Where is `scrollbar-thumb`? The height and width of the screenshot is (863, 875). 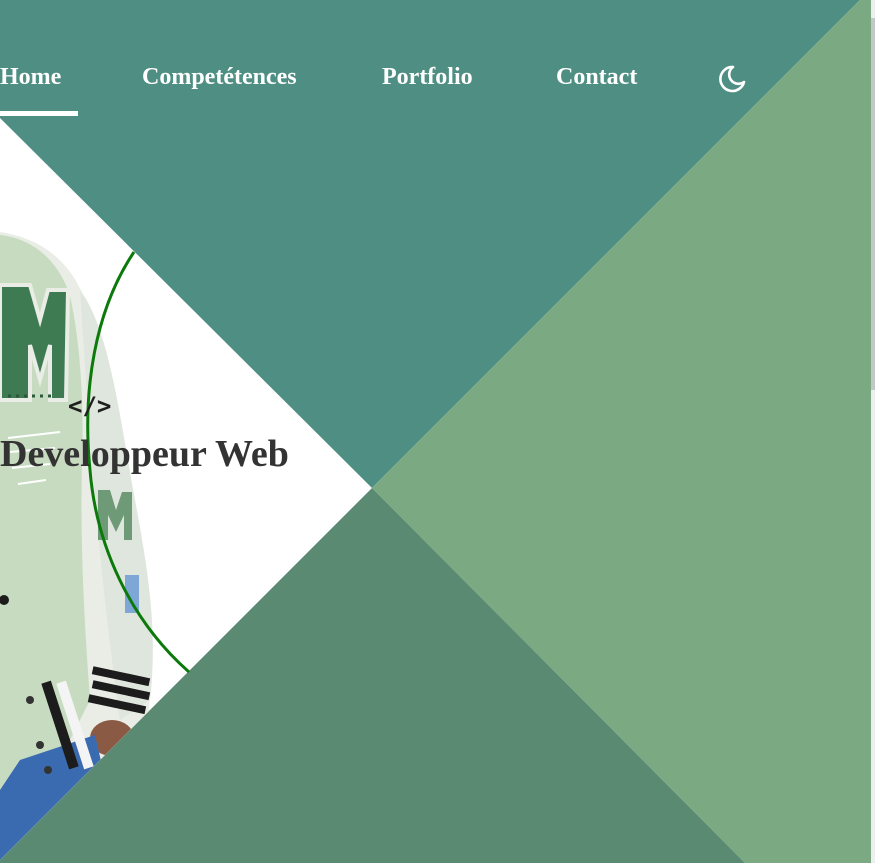 scrollbar-thumb is located at coordinates (873, 204).